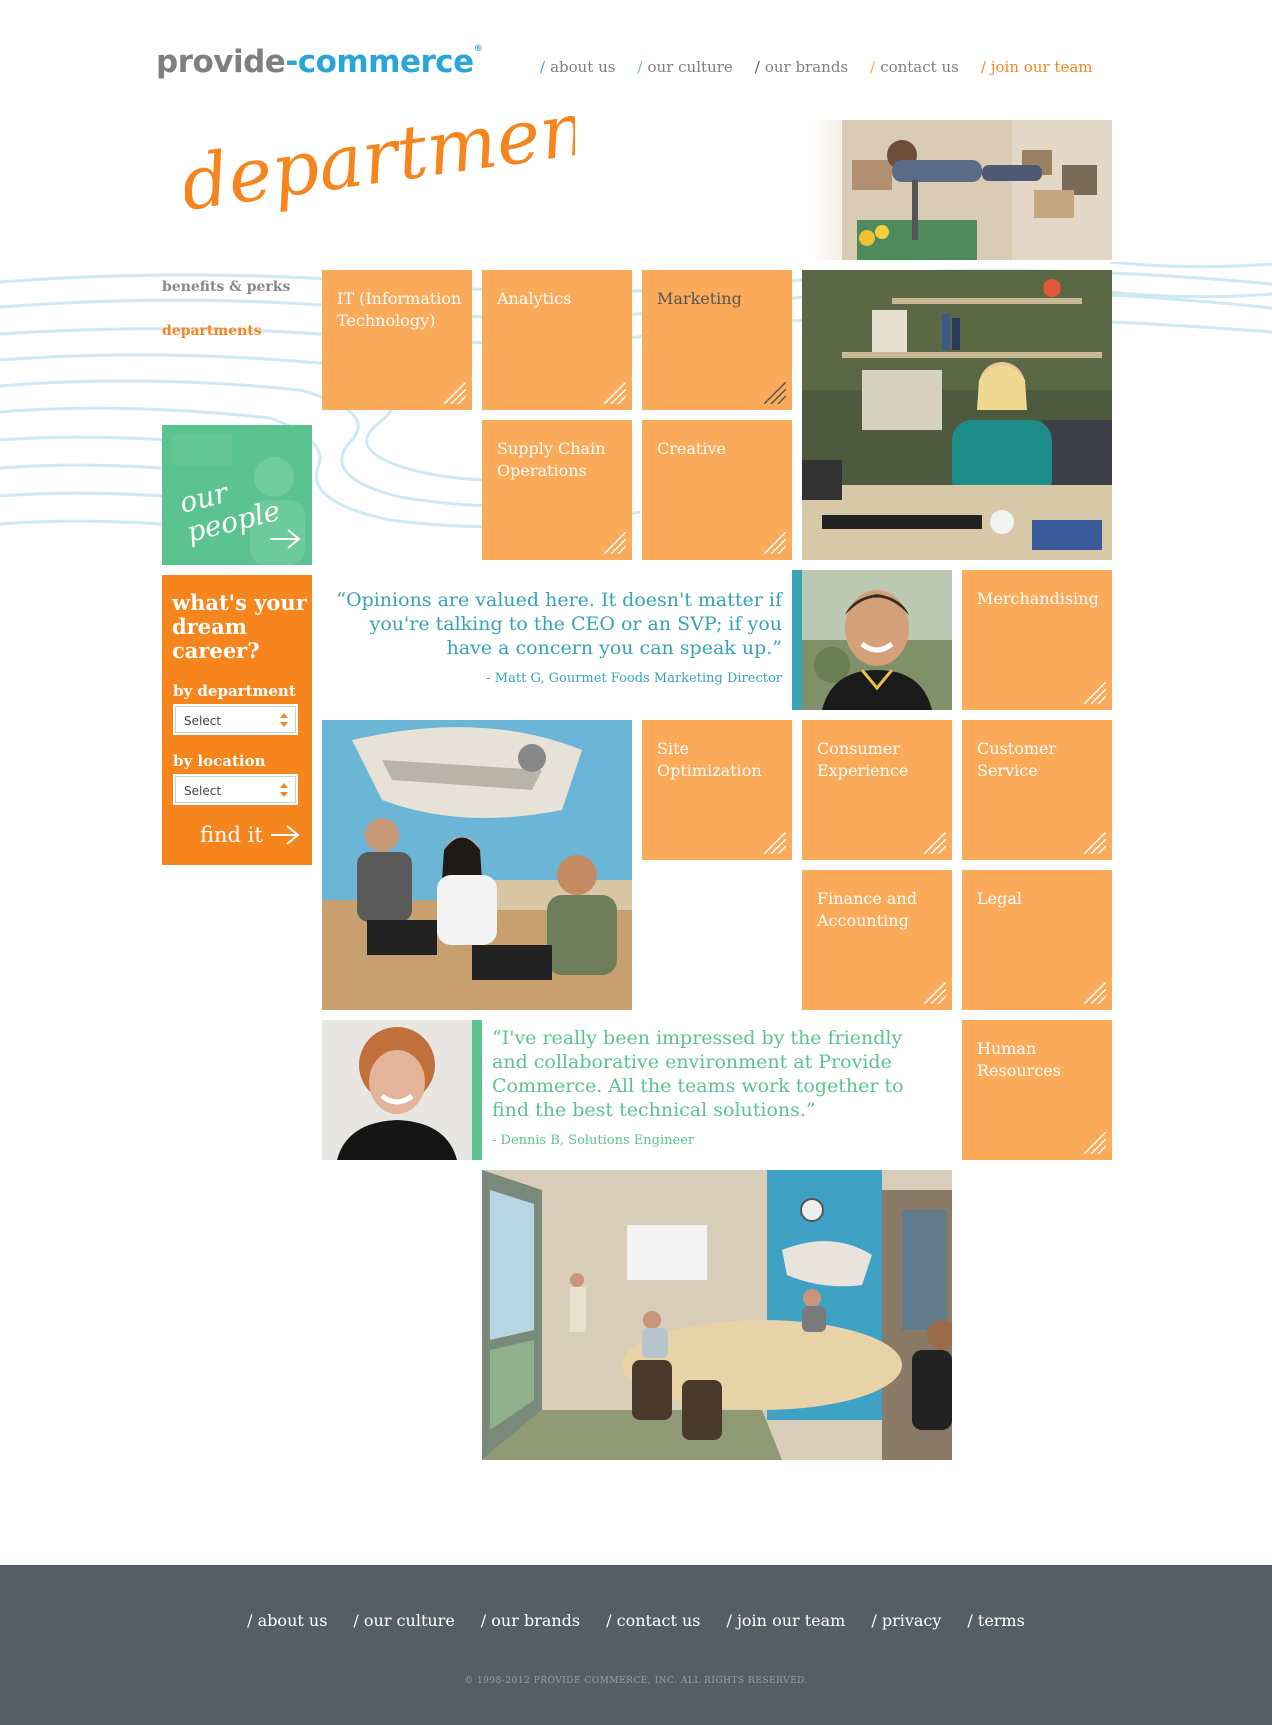  I want to click on logo: provide-commerce®, so click(319, 62).